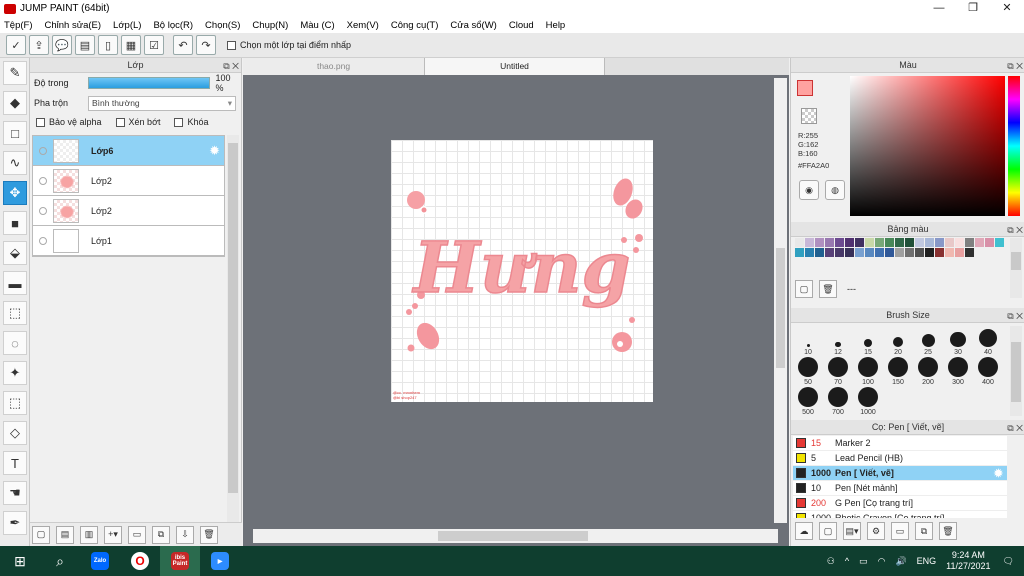  What do you see at coordinates (108, 45) in the screenshot?
I see `page-icon: ▯` at bounding box center [108, 45].